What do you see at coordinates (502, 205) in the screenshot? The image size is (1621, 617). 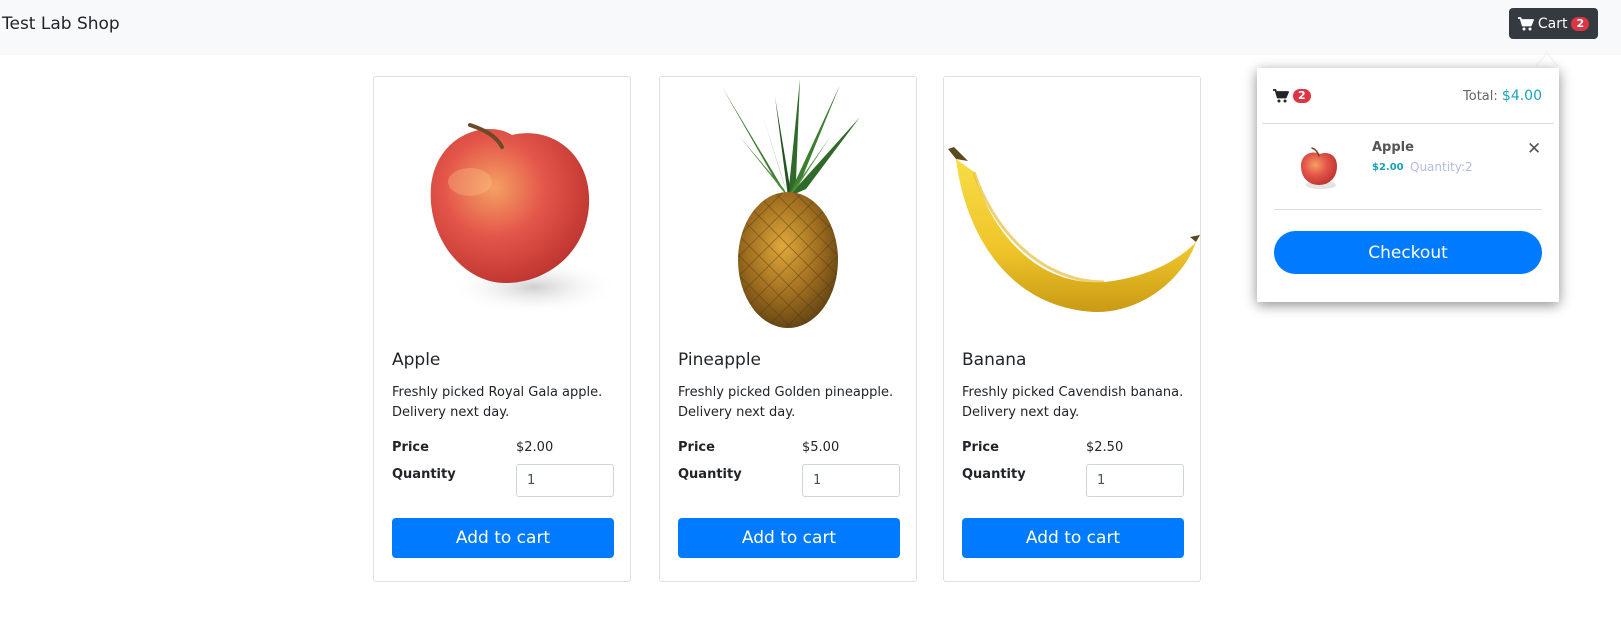 I see `apple-image` at bounding box center [502, 205].